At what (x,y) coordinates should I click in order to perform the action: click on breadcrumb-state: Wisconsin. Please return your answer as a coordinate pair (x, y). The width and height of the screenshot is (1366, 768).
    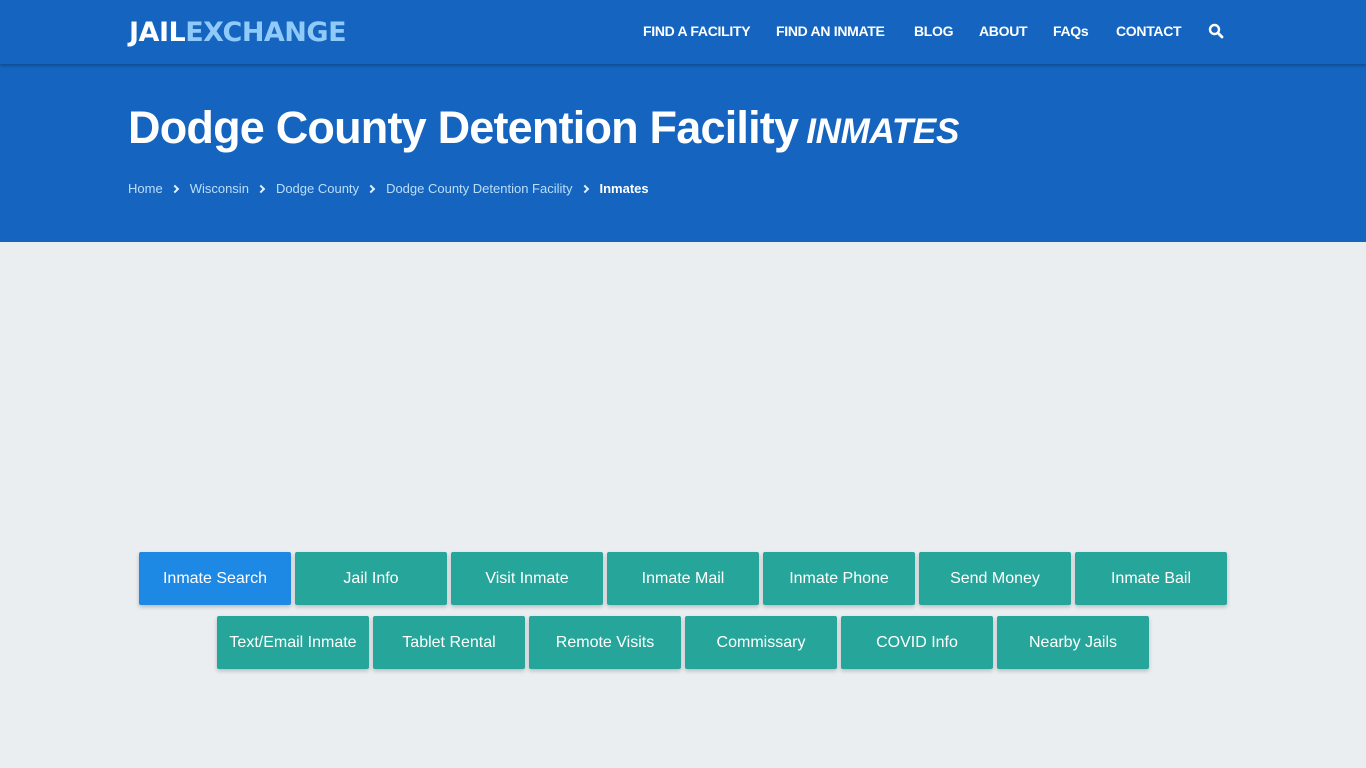
    Looking at the image, I should click on (219, 188).